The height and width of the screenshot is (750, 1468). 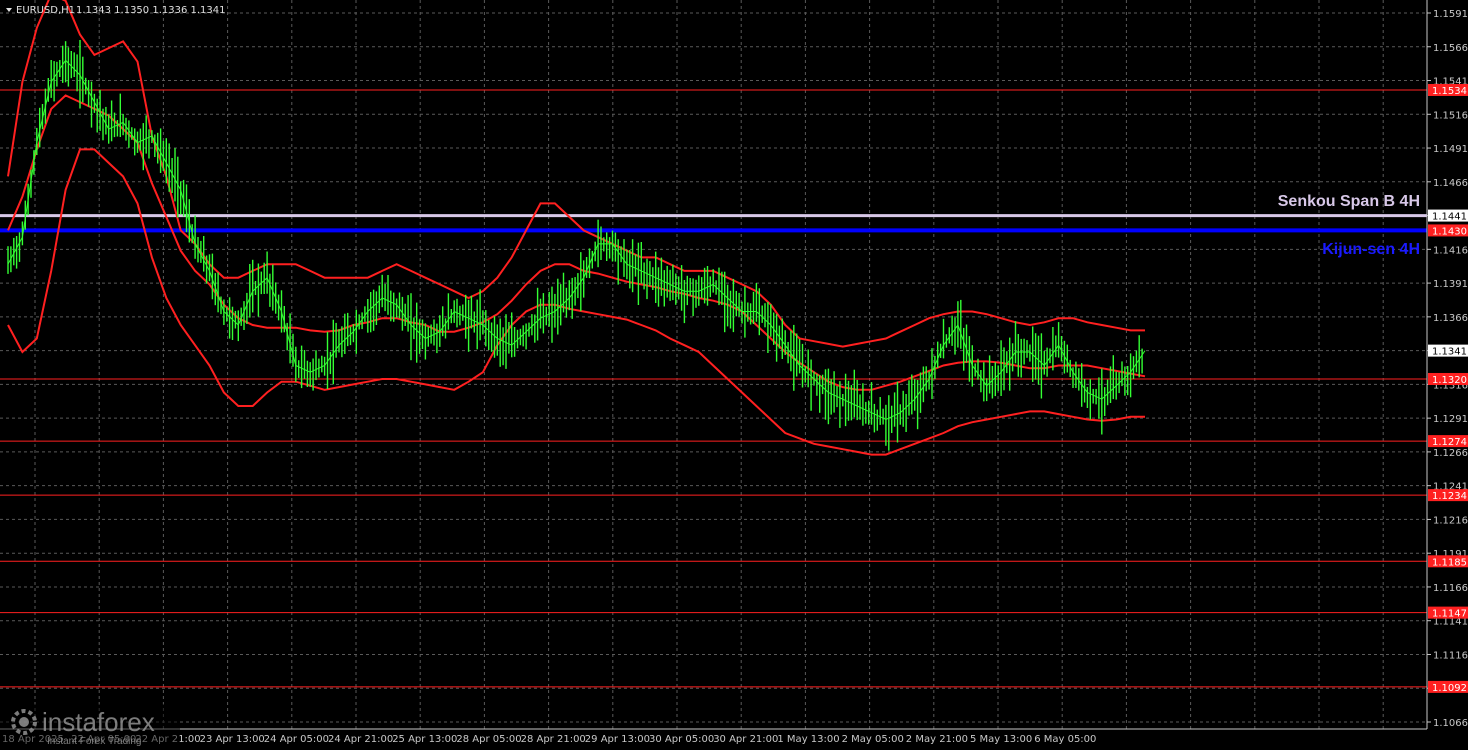 I want to click on x-tick-label: 2 May 21:00, so click(x=937, y=739).